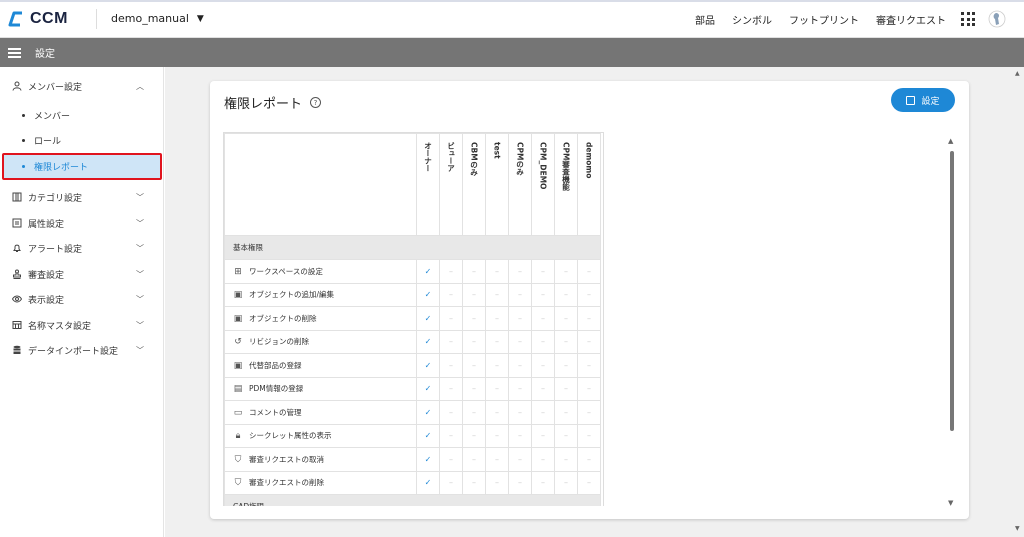  I want to click on top-nav: 部品 シンボル フットプリント 審査リクエスト, so click(812, 19).